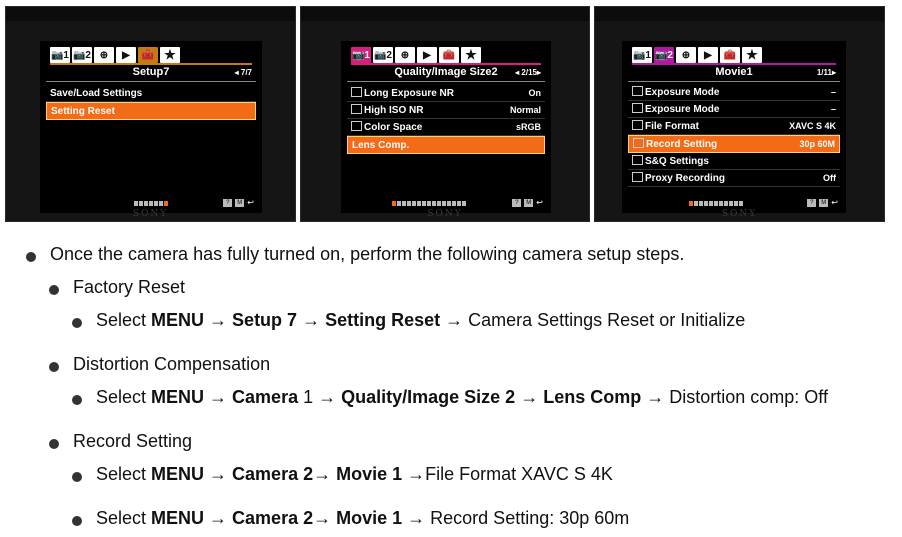  I want to click on menu-item-value: –, so click(833, 92).